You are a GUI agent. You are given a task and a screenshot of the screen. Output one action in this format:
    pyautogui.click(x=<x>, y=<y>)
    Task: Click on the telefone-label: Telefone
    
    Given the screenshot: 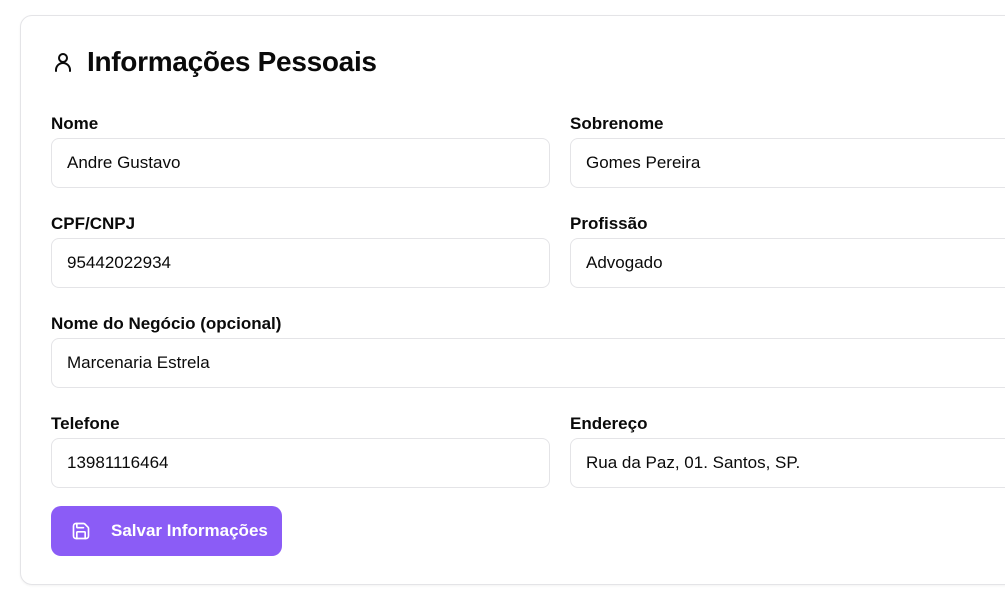 What is the action you would take?
    pyautogui.click(x=85, y=423)
    